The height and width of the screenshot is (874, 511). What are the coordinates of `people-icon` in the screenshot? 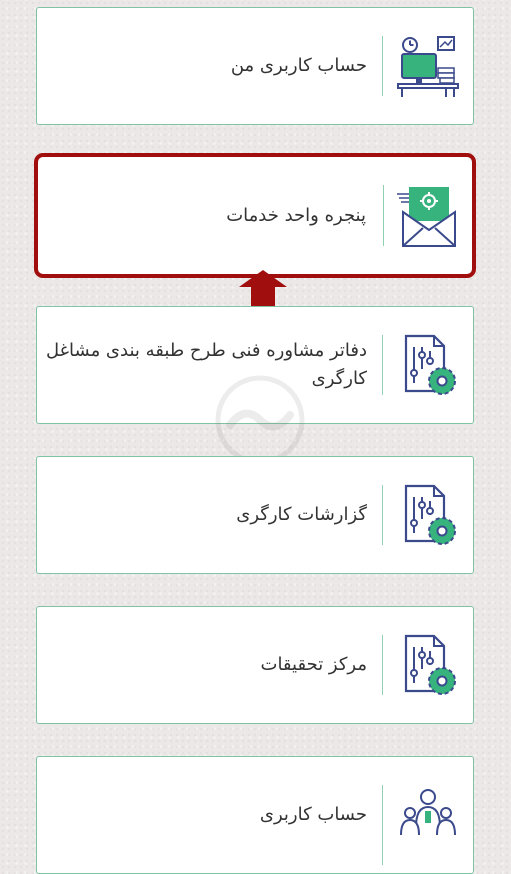 It's located at (428, 815).